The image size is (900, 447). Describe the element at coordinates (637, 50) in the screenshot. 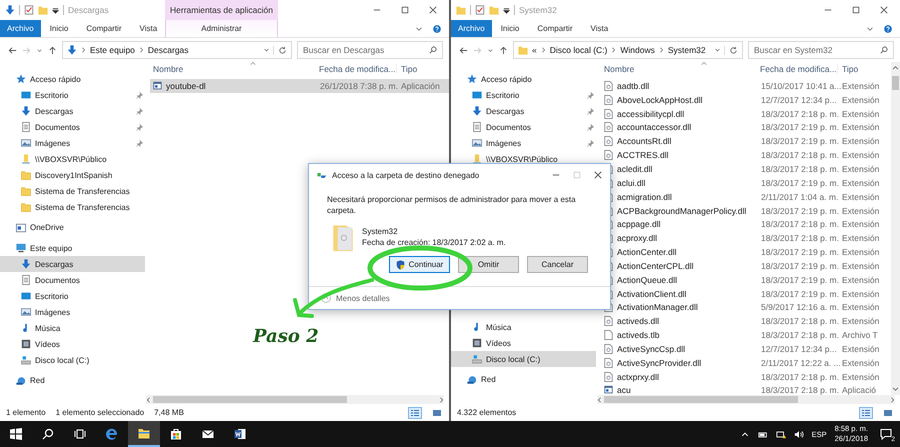

I see `breadcrumb: Windows` at that location.